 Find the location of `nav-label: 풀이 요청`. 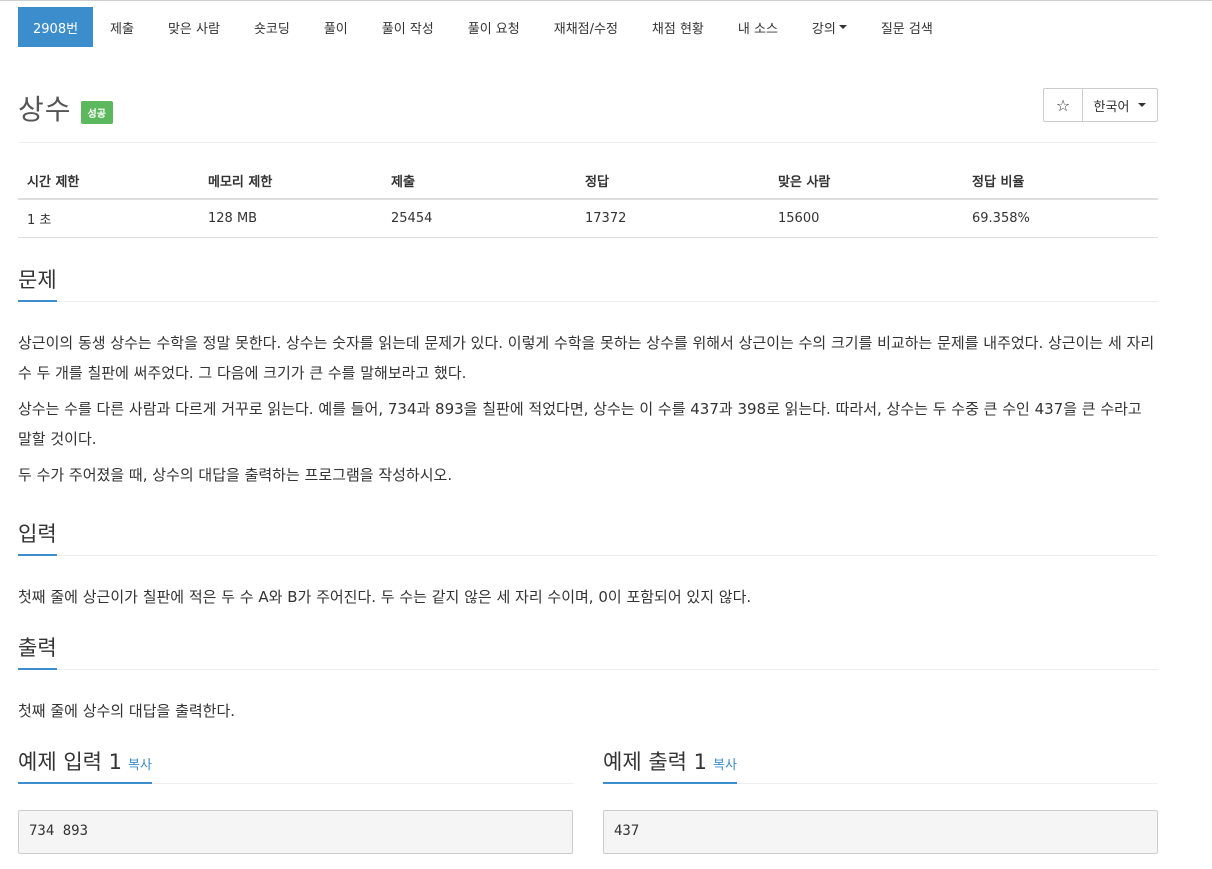

nav-label: 풀이 요청 is located at coordinates (493, 29).